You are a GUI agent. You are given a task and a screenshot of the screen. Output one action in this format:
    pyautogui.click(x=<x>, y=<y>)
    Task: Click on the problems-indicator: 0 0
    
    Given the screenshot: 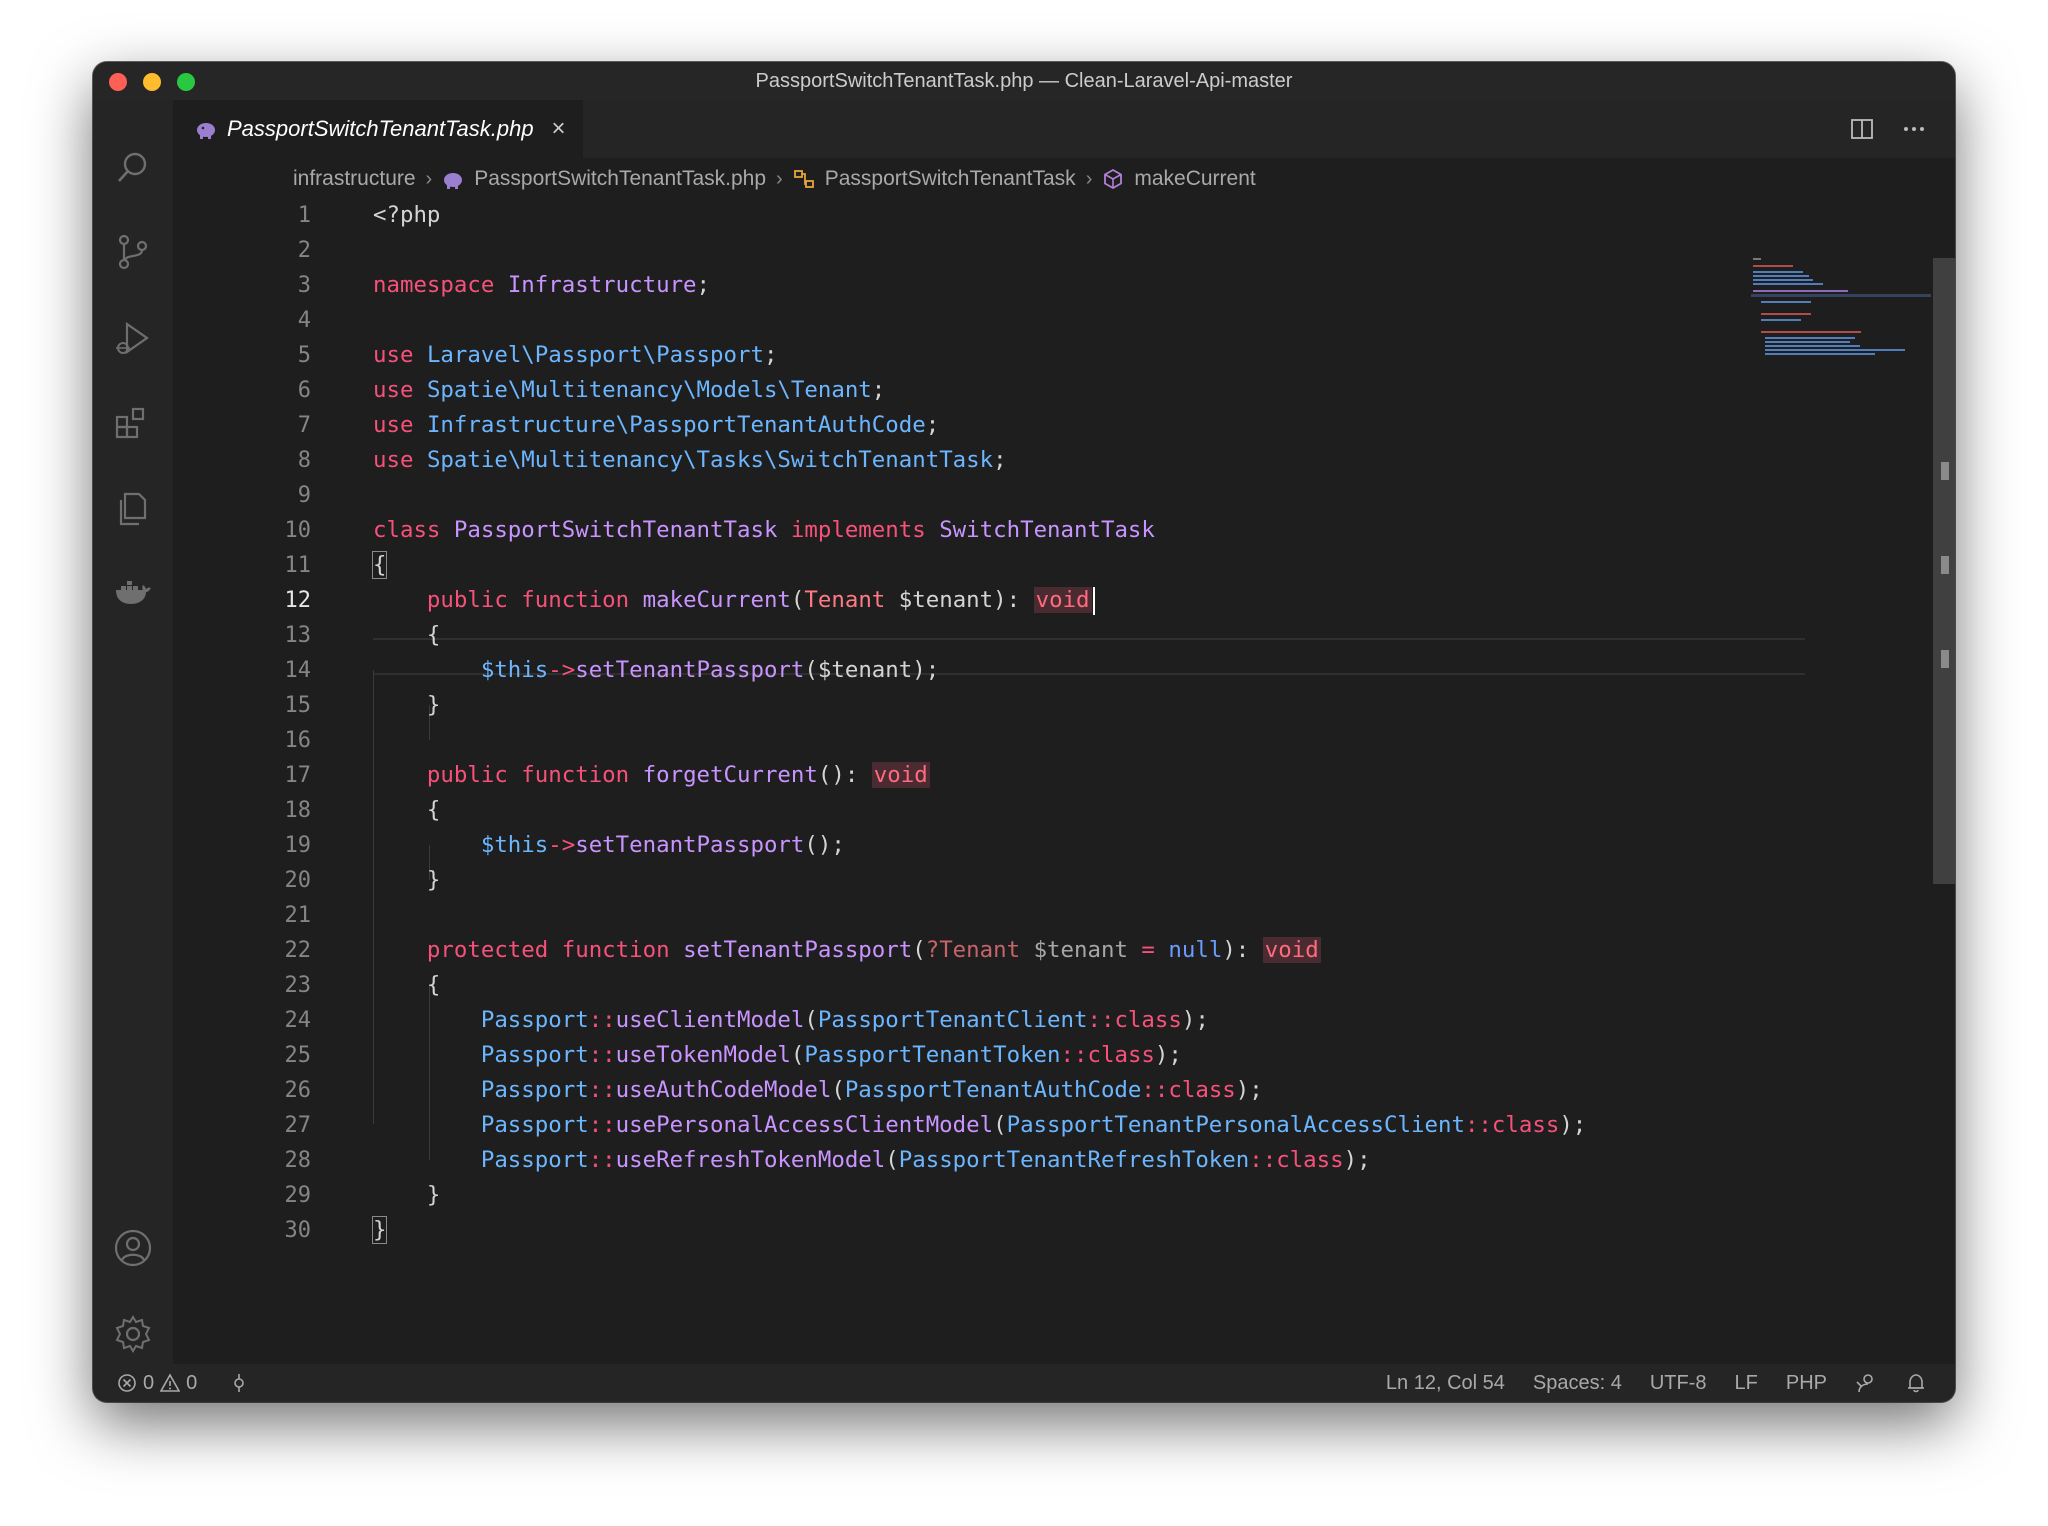 What is the action you would take?
    pyautogui.click(x=157, y=1383)
    